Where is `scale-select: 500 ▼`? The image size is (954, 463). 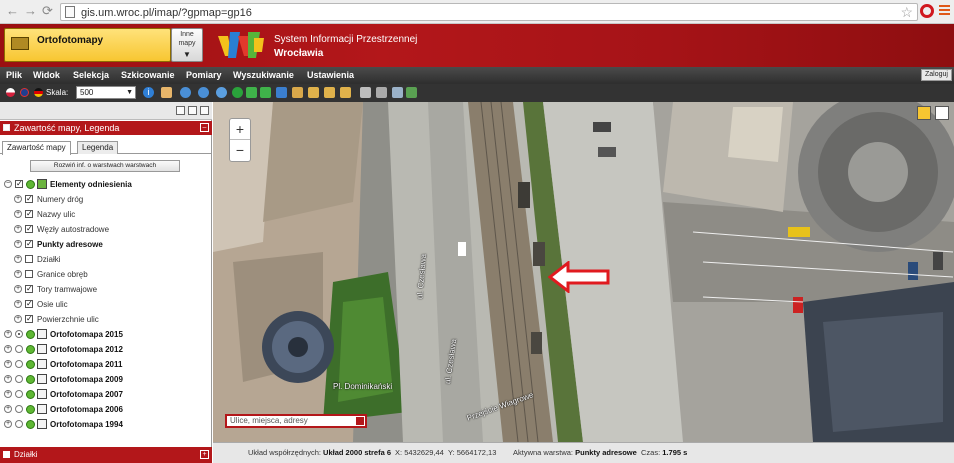
scale-select: 500 ▼ is located at coordinates (106, 92).